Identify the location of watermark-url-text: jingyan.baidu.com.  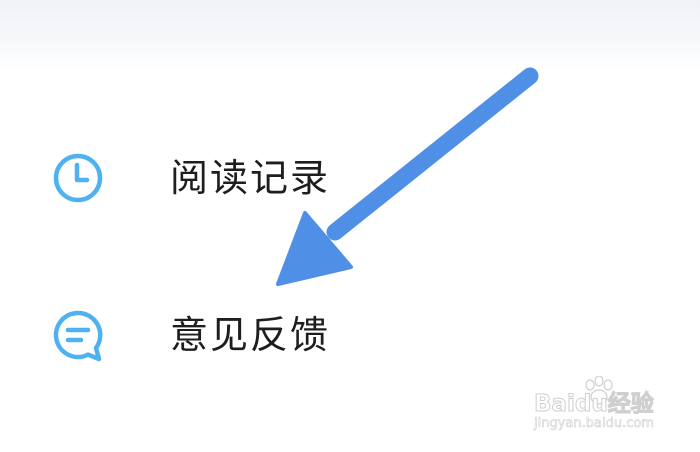
(594, 424).